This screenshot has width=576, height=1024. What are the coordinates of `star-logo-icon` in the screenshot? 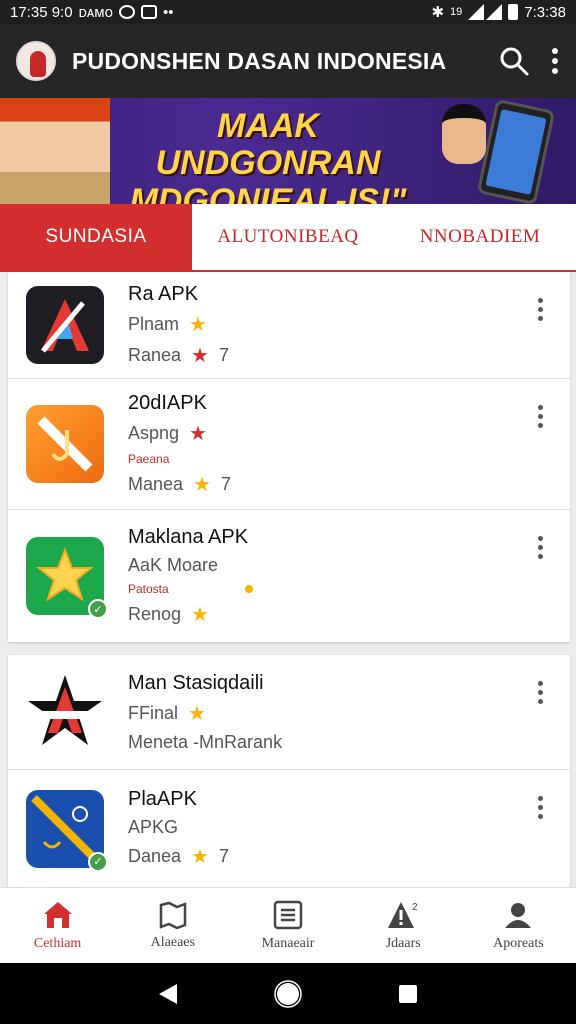 It's located at (65, 574).